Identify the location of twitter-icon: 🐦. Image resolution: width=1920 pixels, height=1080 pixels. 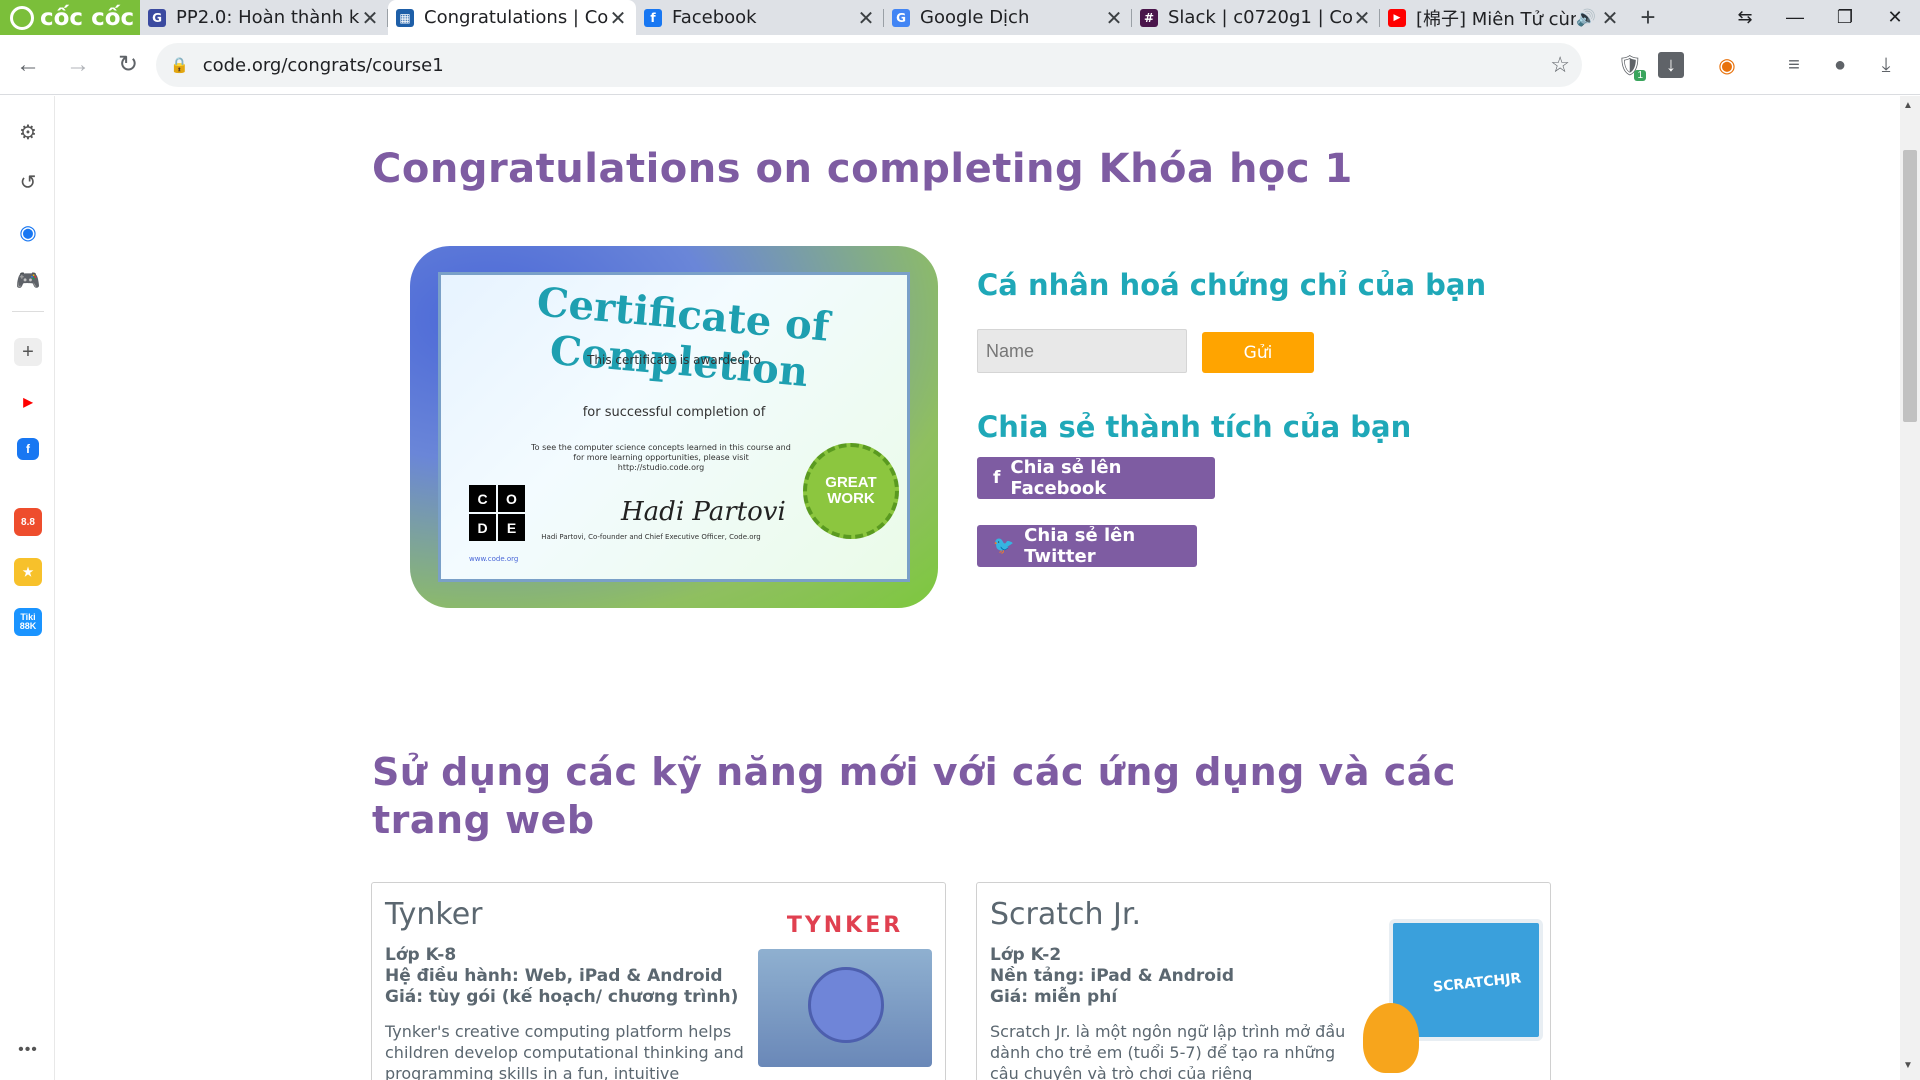
(1004, 546).